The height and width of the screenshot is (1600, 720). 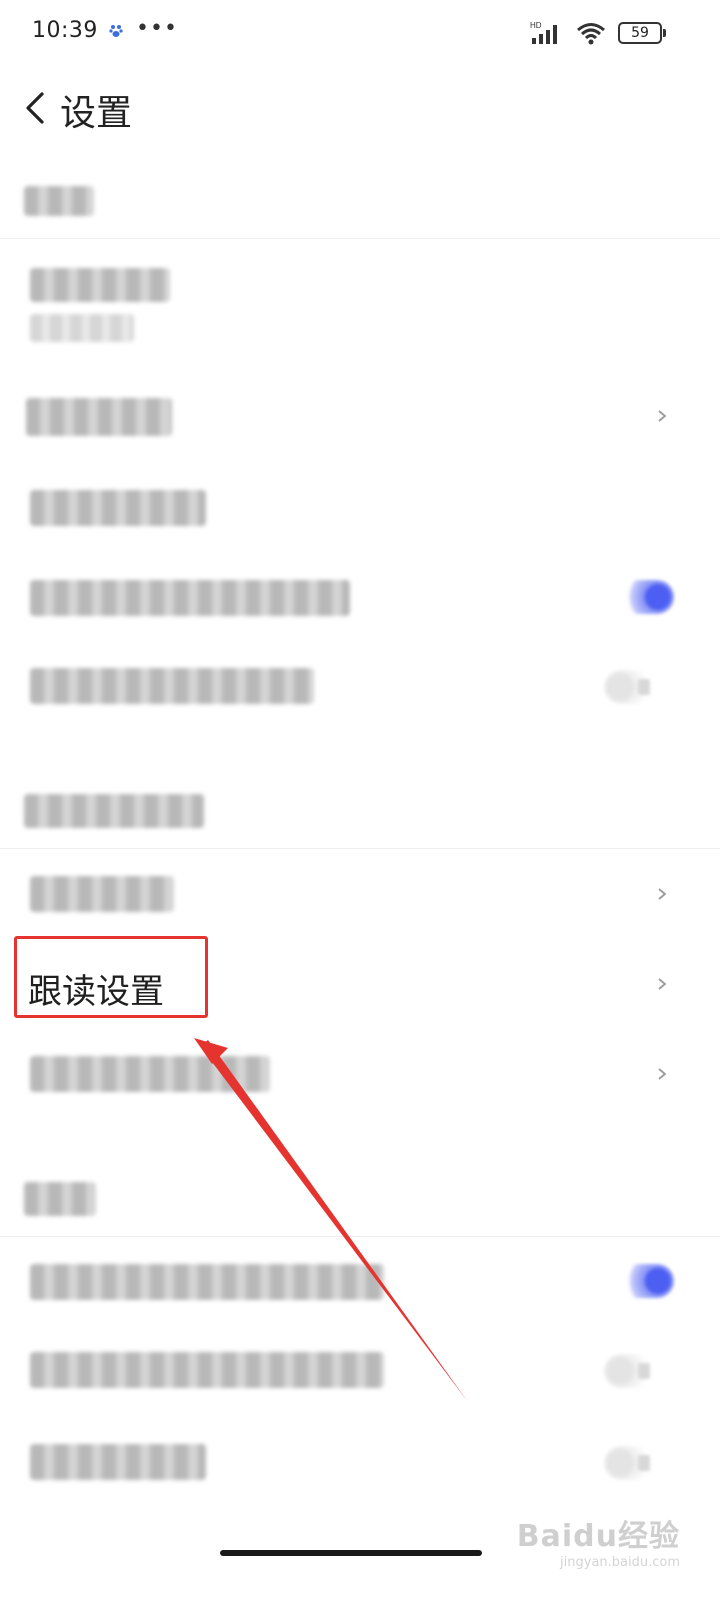 I want to click on baidu-watermark: Baidu经验 jingyan.baidu.com, so click(x=598, y=1540).